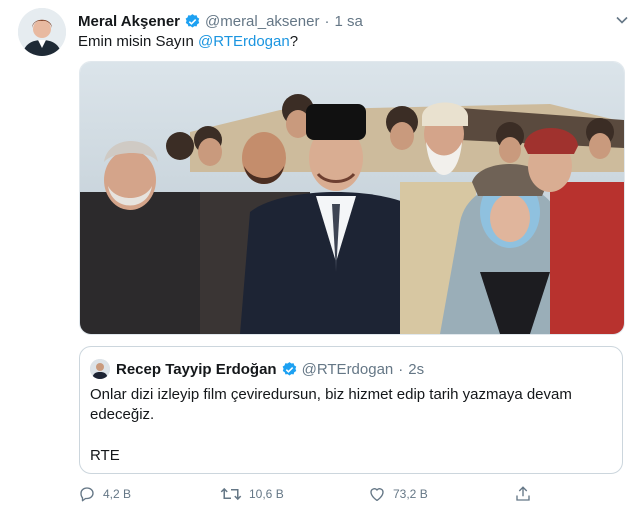 Image resolution: width=640 pixels, height=517 pixels. I want to click on quoted-timestamp: 2s, so click(416, 369).